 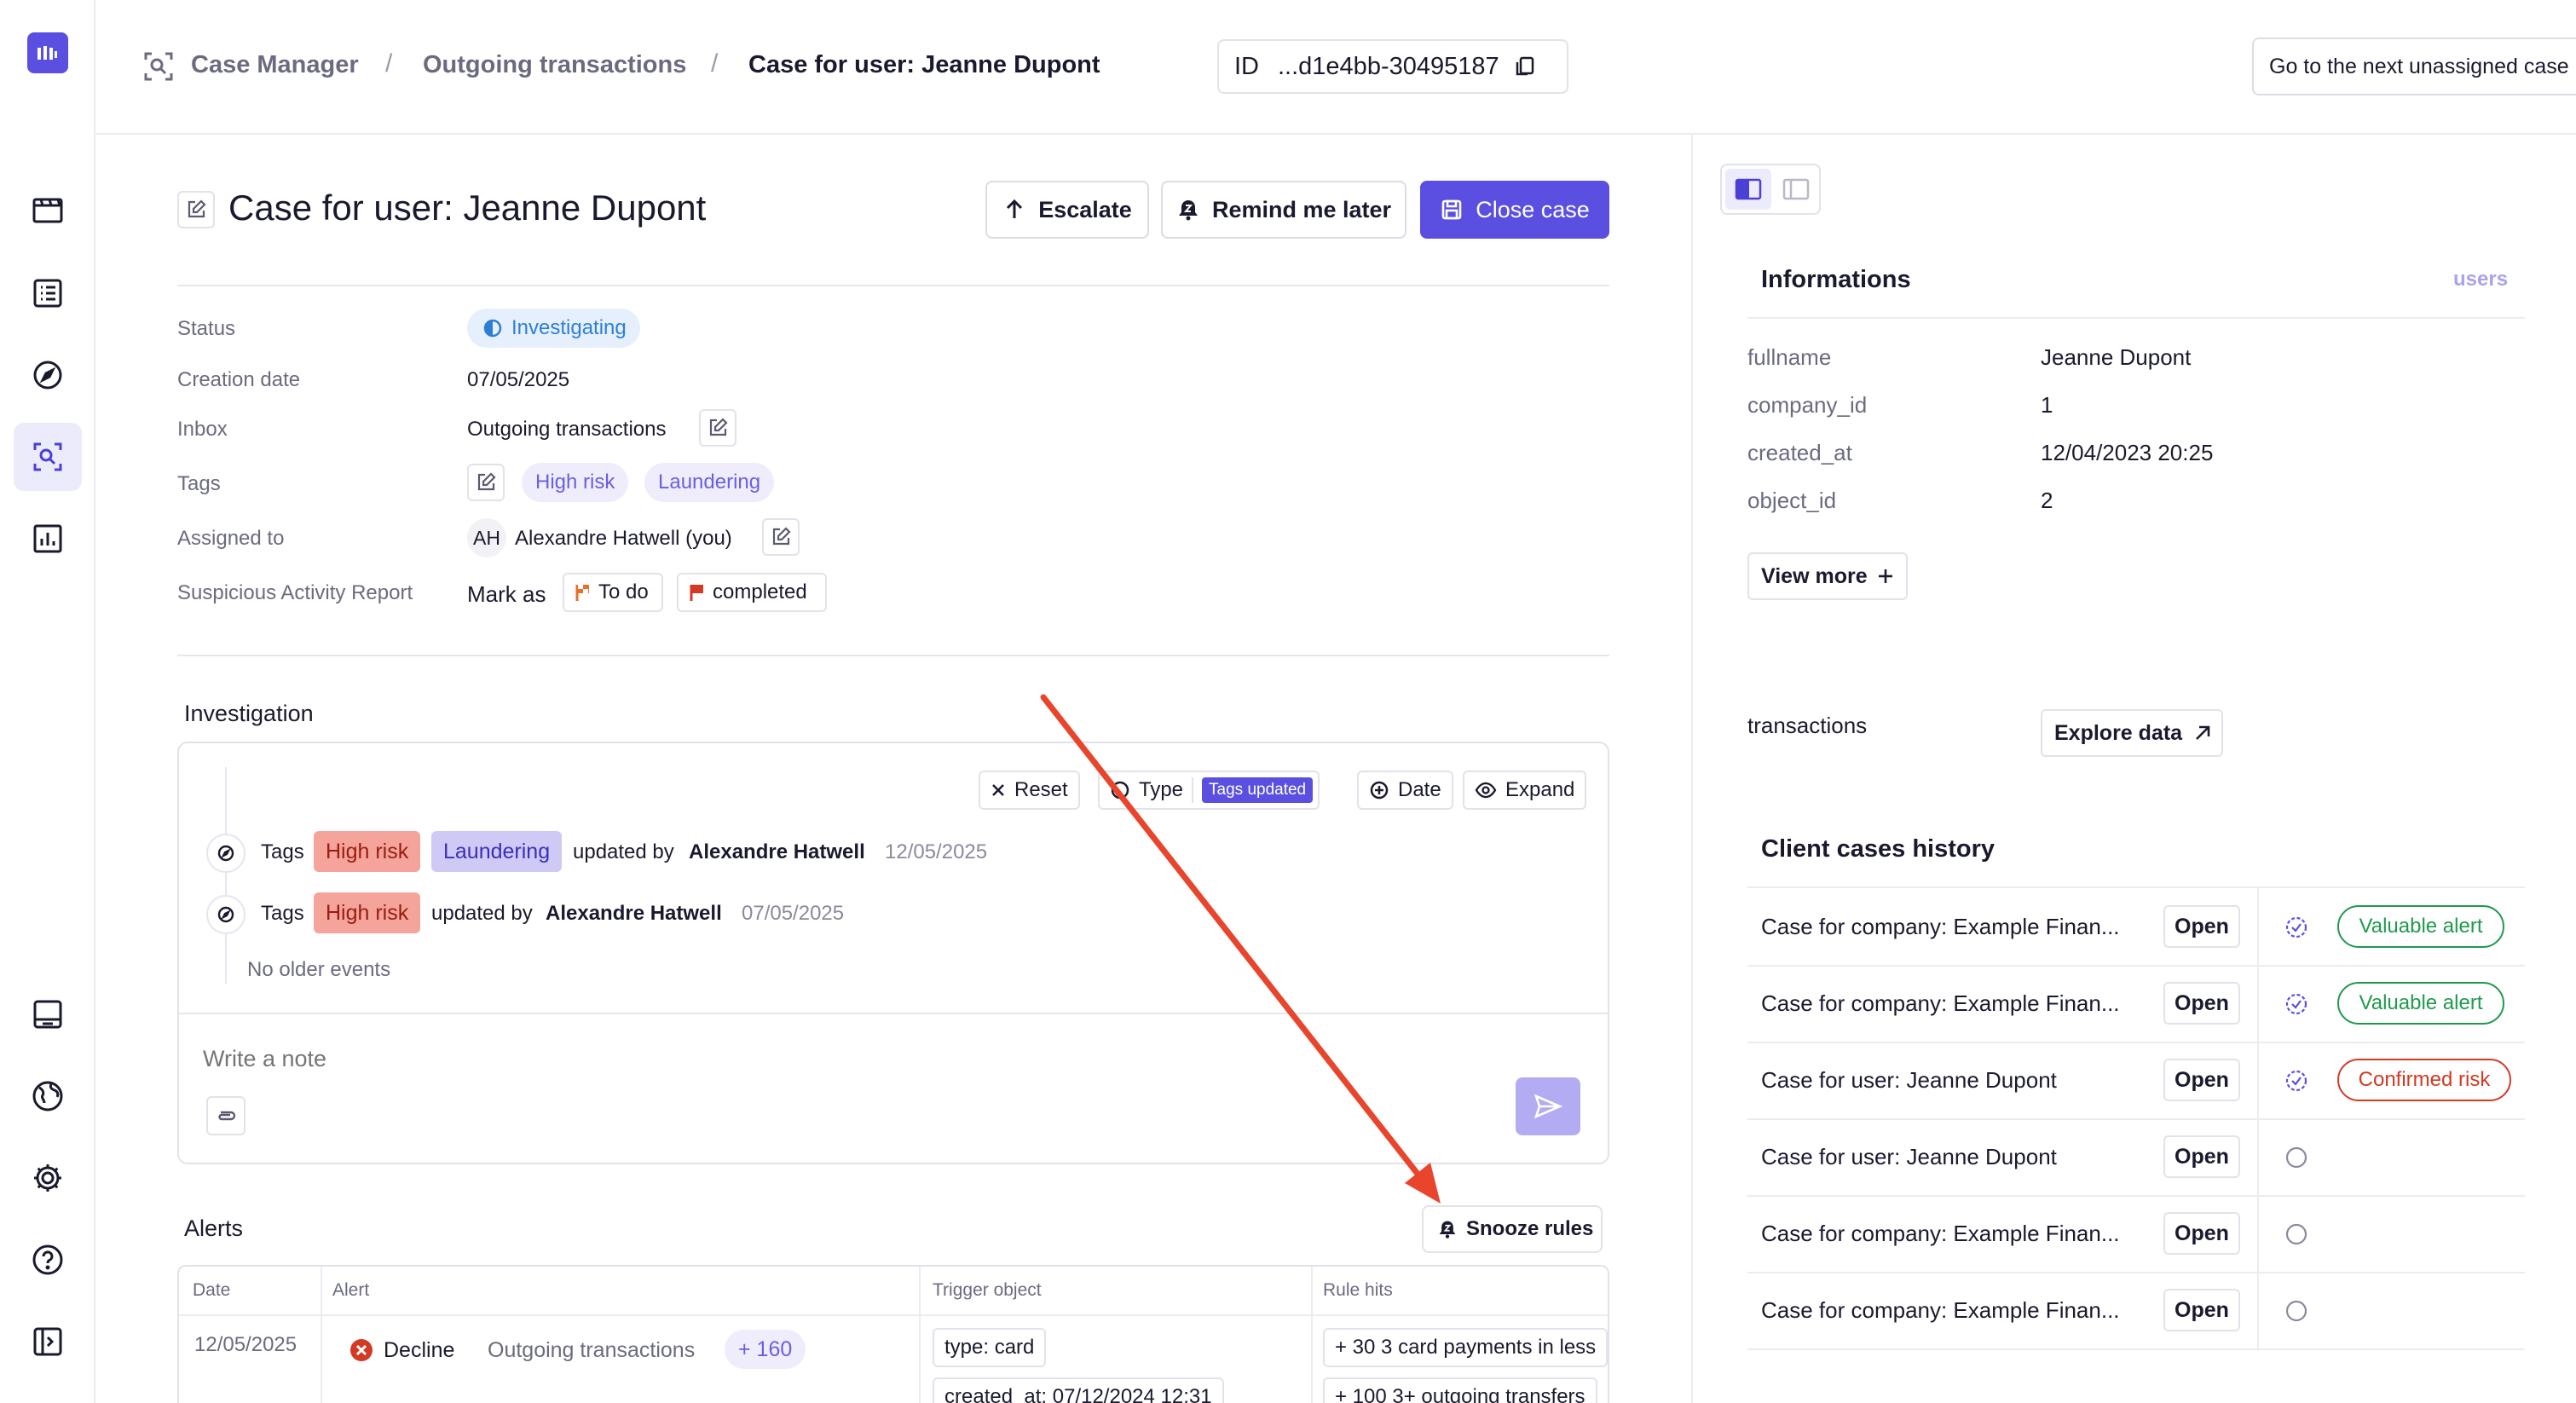 What do you see at coordinates (1792, 501) in the screenshot?
I see `field-label: object_id` at bounding box center [1792, 501].